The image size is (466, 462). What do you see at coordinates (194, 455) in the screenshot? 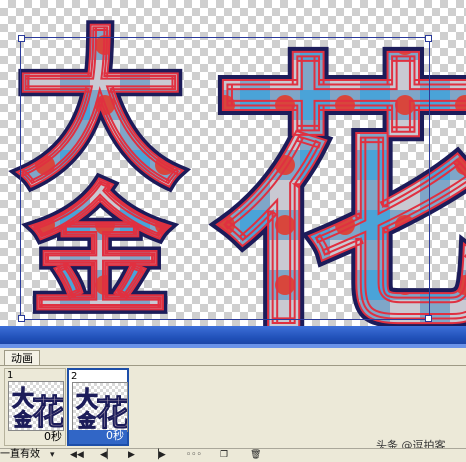
I see `tween-icon: ◦◦◦` at bounding box center [194, 455].